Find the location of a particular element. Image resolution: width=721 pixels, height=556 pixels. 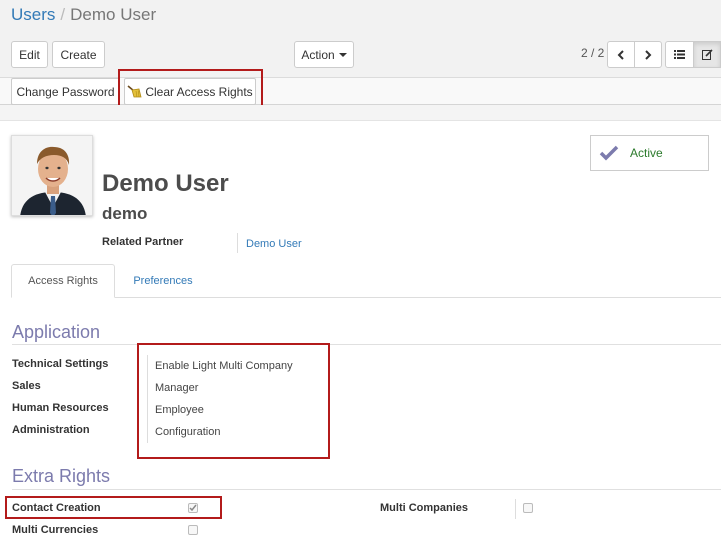

tab-preferences: Preferences is located at coordinates (163, 281).